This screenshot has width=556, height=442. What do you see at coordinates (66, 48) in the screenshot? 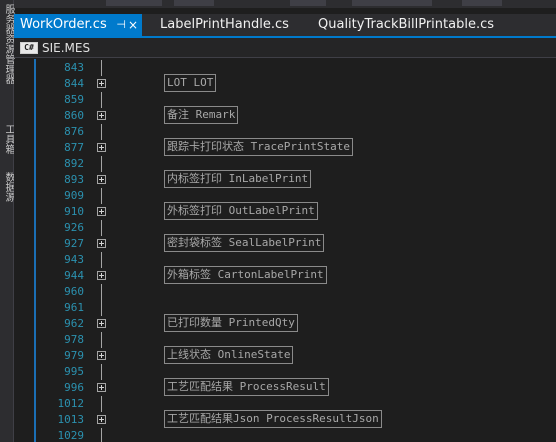
I see `project-dropdown-label: SIE.MES` at bounding box center [66, 48].